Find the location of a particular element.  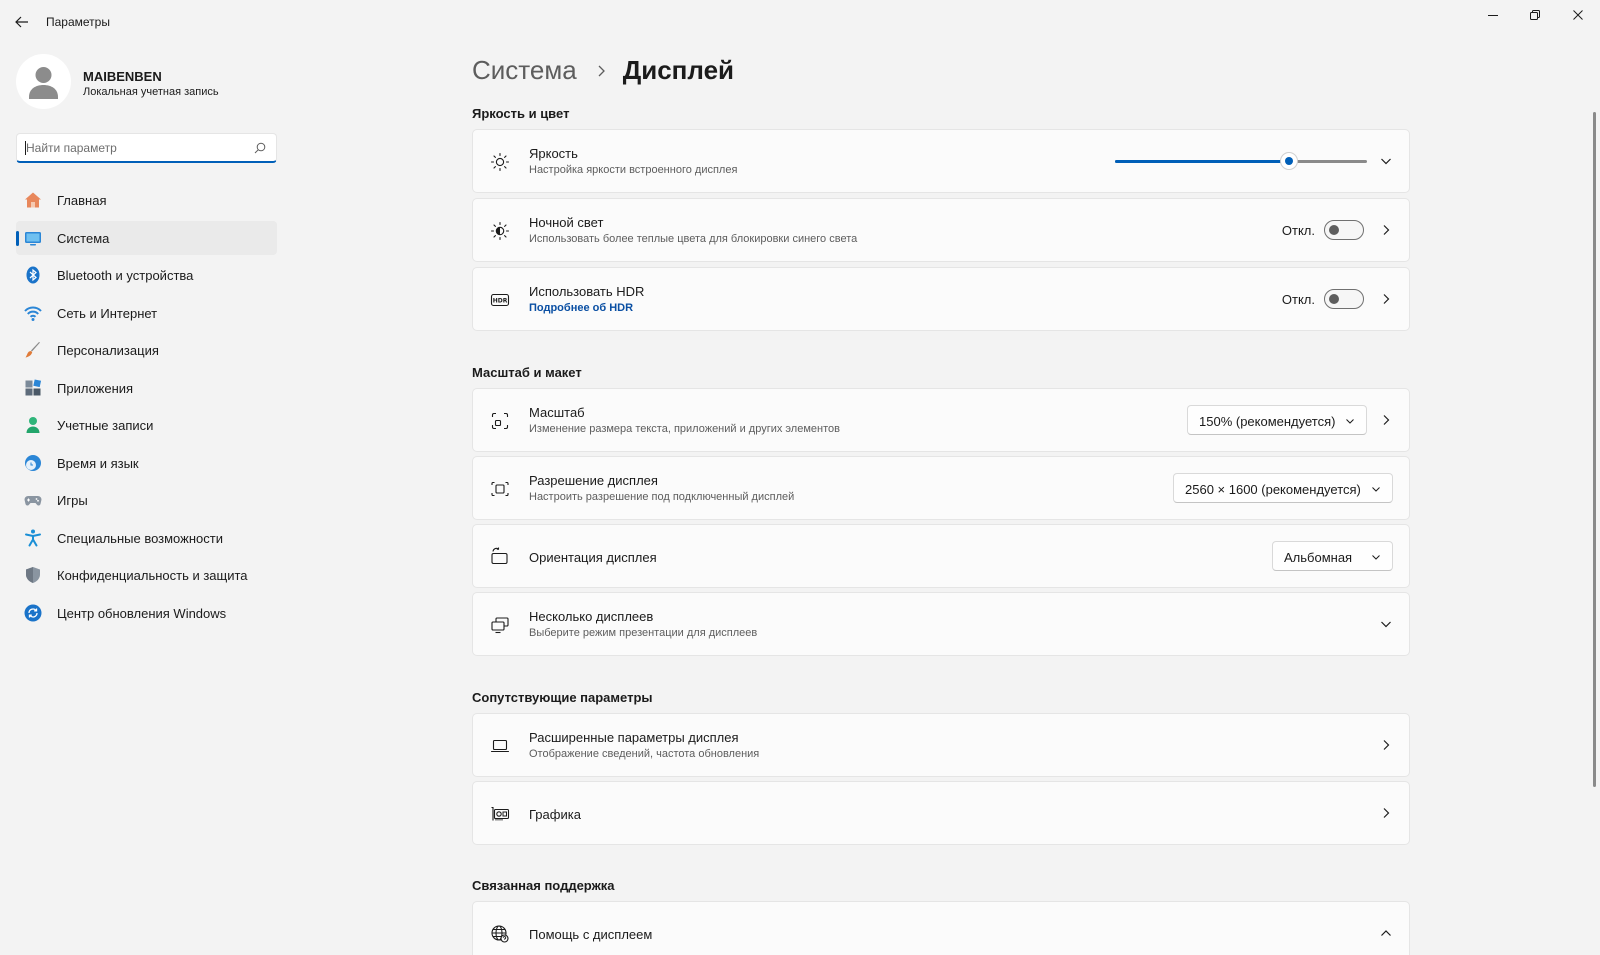

sidebar-item-gaming: Игры is located at coordinates (146, 500).